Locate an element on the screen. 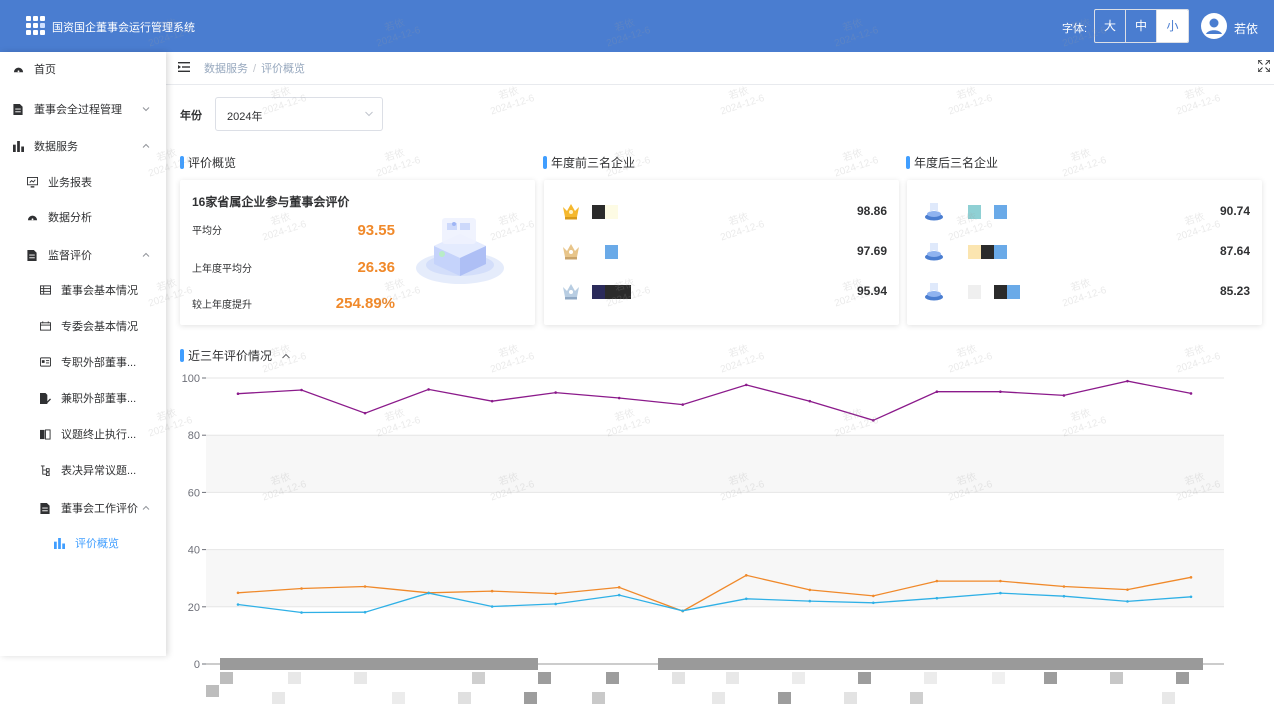 The image size is (1274, 708). fullscreen-icon is located at coordinates (1264, 66).